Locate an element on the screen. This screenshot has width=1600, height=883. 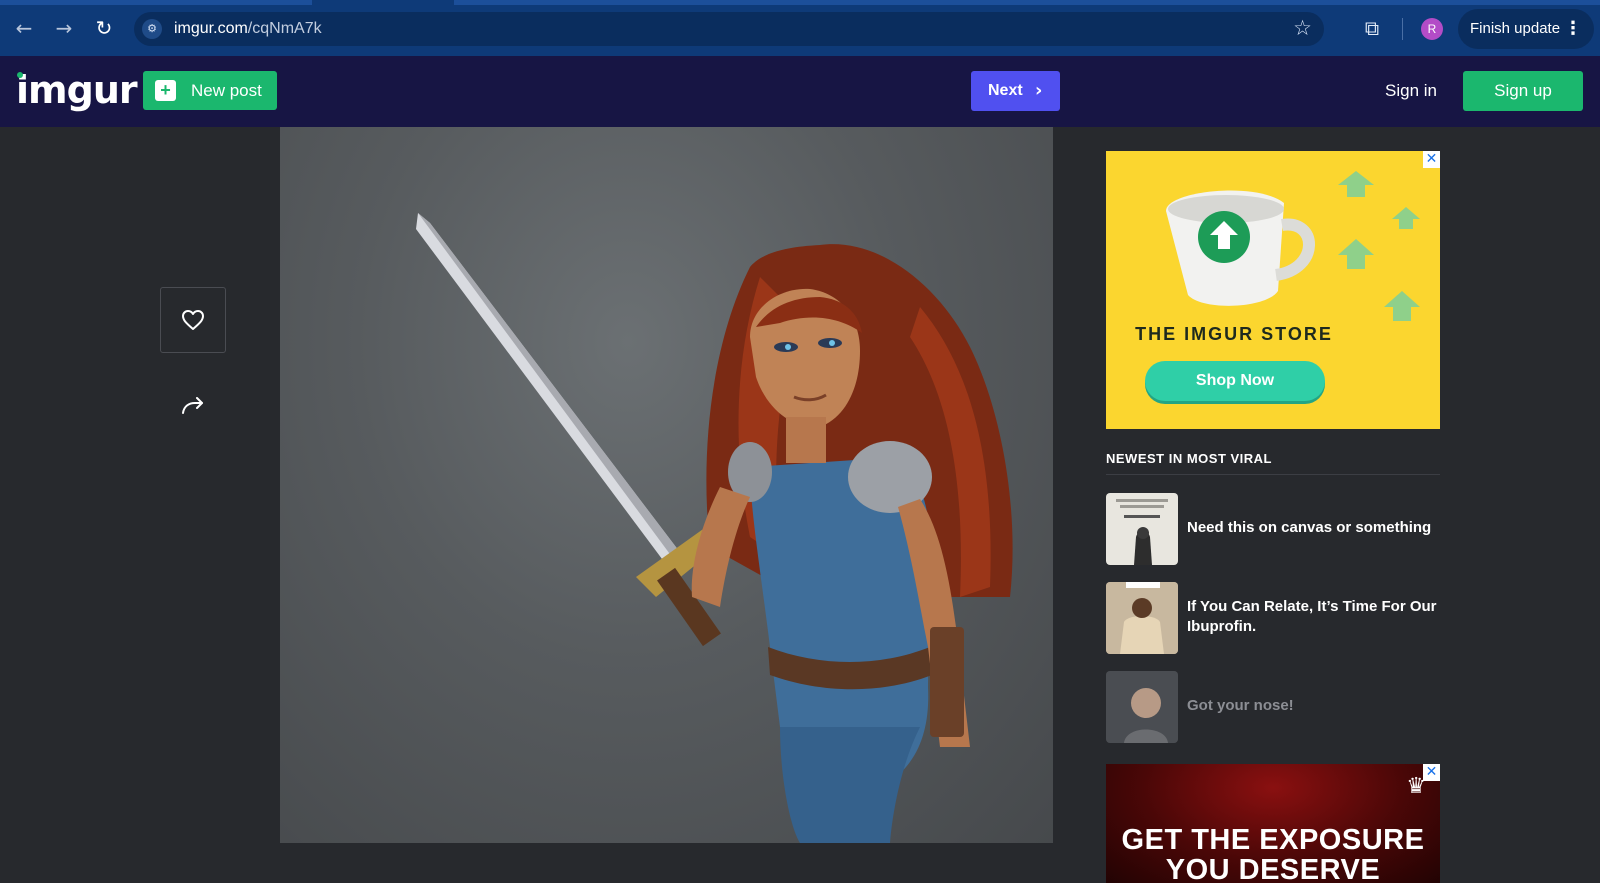
forward-icon: → is located at coordinates (64, 28).